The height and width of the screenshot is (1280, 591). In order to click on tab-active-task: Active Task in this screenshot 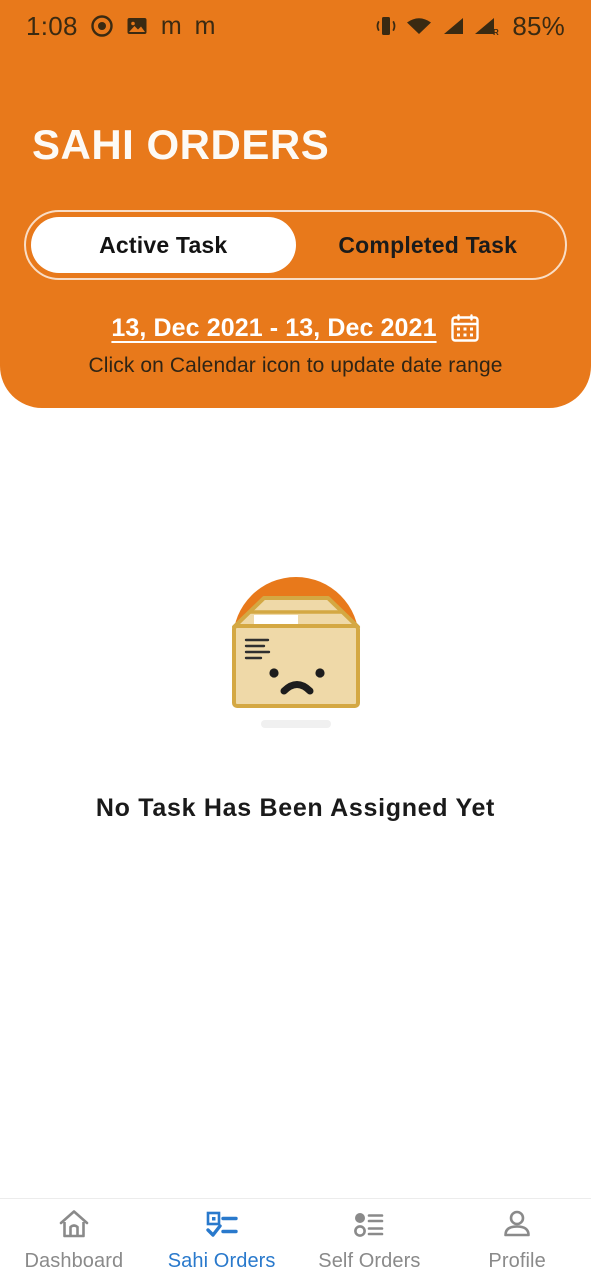, I will do `click(163, 245)`.